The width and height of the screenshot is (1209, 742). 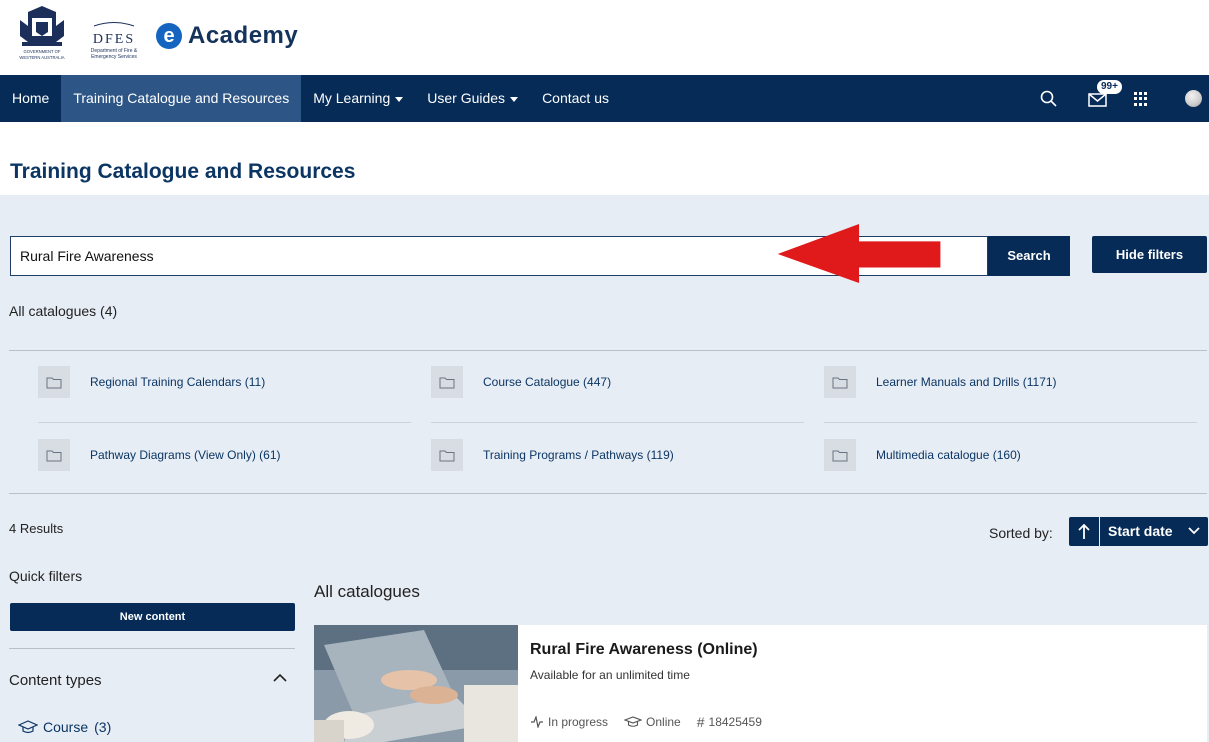 I want to click on red-arrow-annotation, so click(x=859, y=253).